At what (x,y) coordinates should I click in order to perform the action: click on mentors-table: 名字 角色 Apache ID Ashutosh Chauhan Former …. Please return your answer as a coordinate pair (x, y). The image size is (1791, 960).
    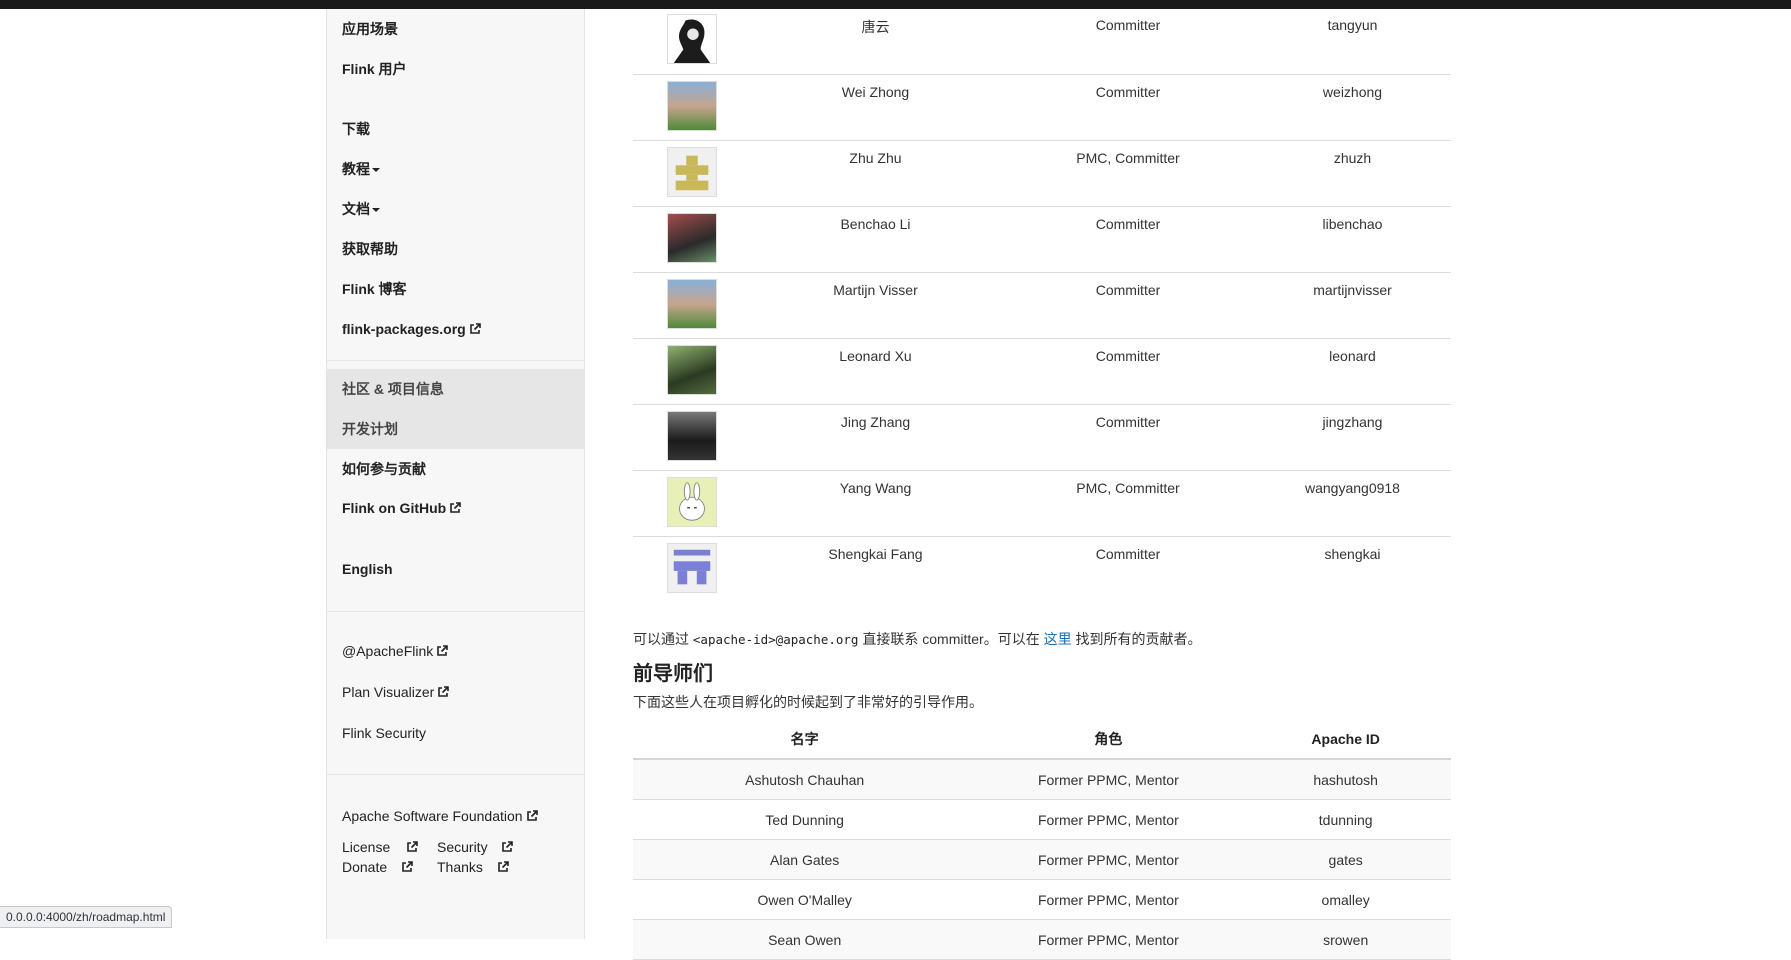
    Looking at the image, I should click on (1042, 840).